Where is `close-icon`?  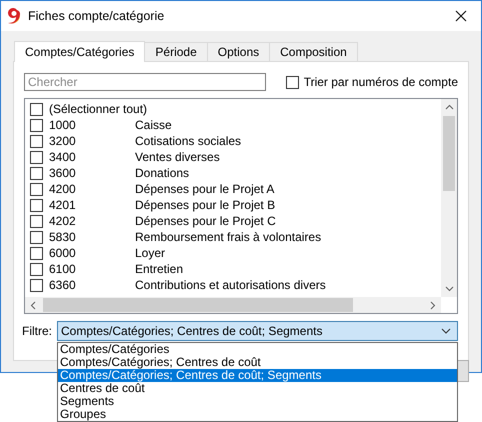
close-icon is located at coordinates (461, 16).